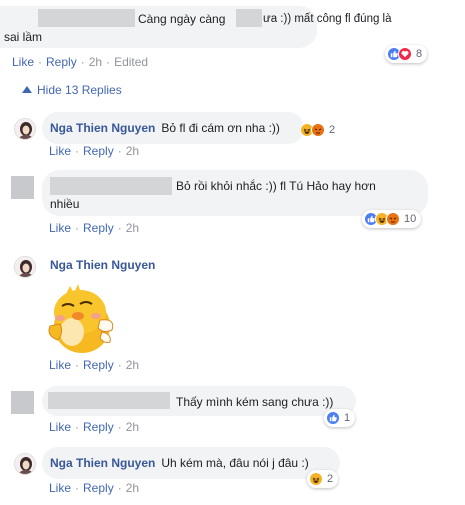 The image size is (465, 505). Describe the element at coordinates (347, 418) in the screenshot. I see `reaction-count: 1` at that location.